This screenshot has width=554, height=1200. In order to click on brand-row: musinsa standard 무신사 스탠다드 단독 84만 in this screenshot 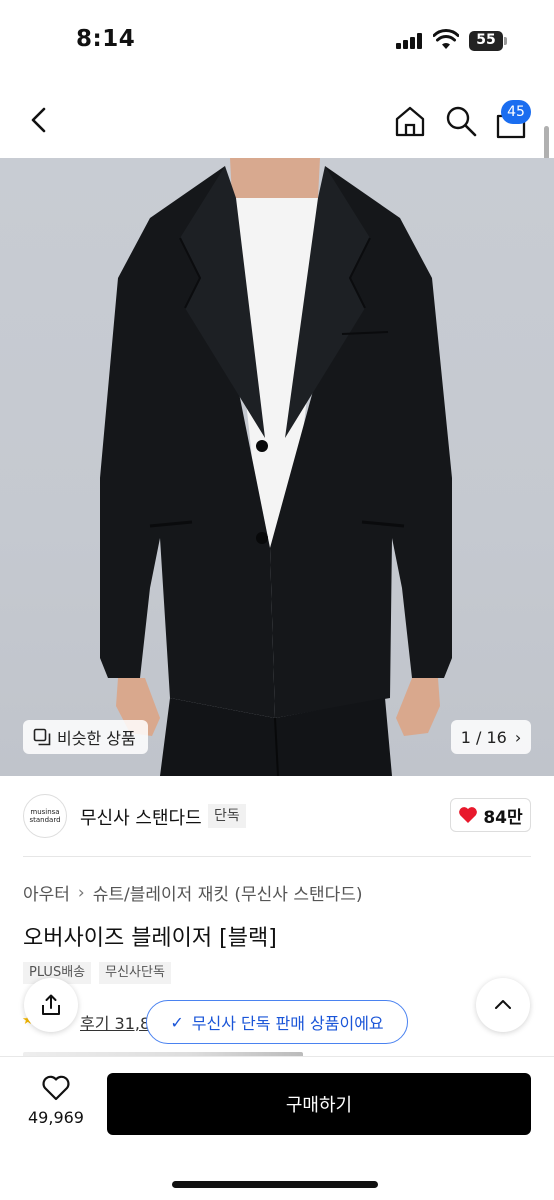, I will do `click(277, 816)`.